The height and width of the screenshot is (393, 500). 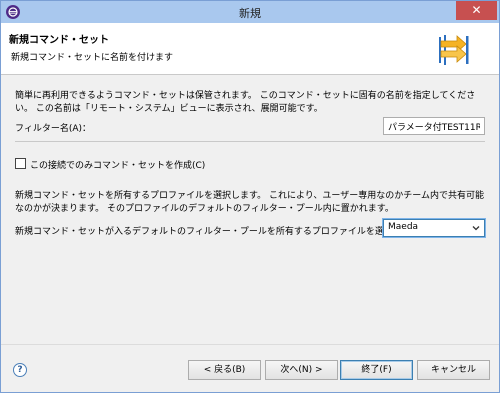 What do you see at coordinates (376, 370) in the screenshot?
I see `finish-button: 終了(F)` at bounding box center [376, 370].